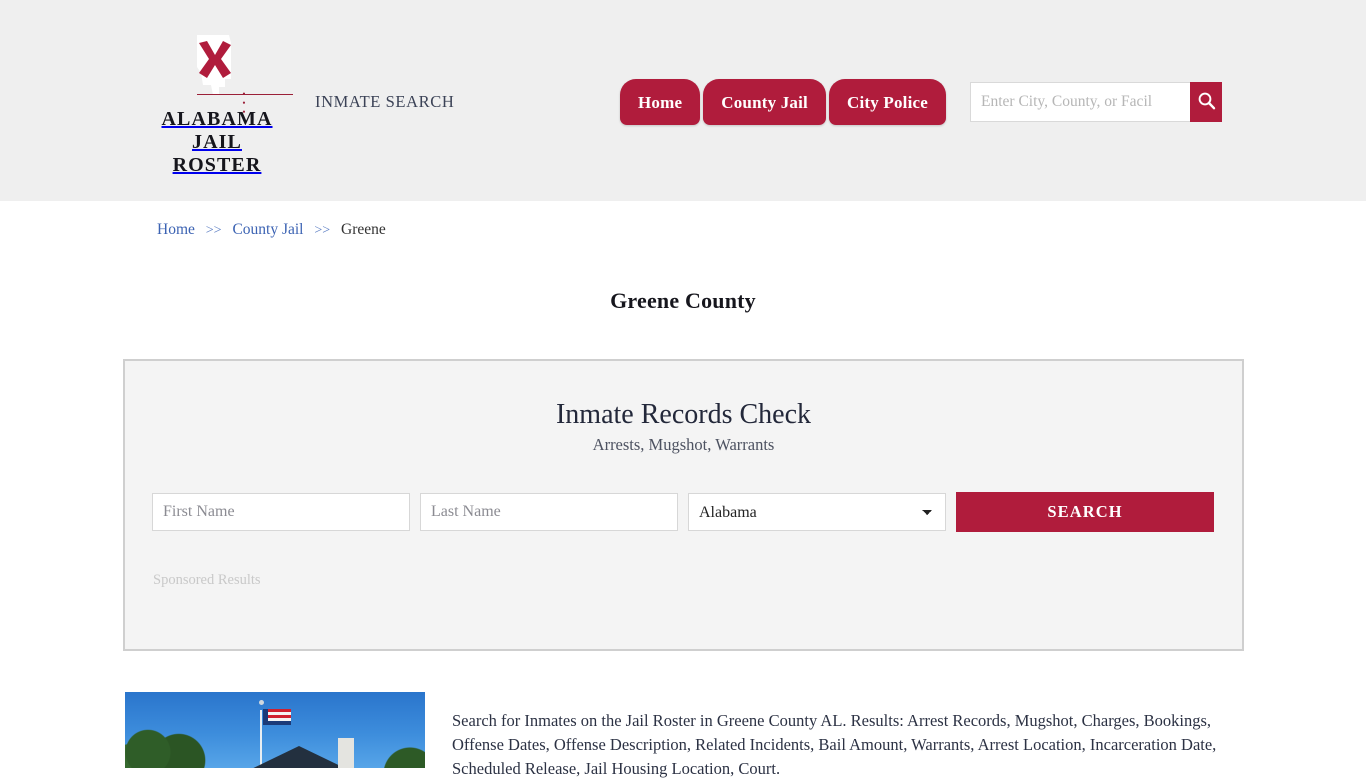 The height and width of the screenshot is (781, 1366). I want to click on main-navigation: Home County Jail City Police, so click(783, 101).